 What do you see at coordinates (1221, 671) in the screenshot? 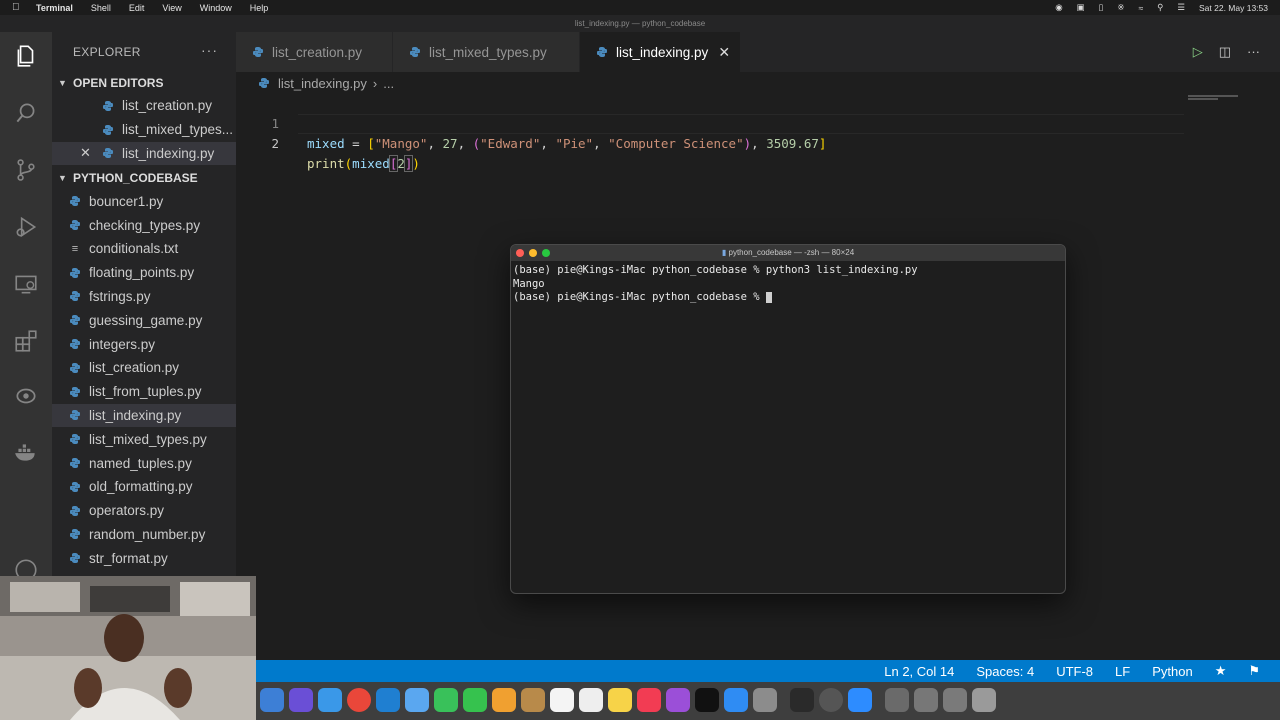
I see `feedback-icon: ★` at bounding box center [1221, 671].